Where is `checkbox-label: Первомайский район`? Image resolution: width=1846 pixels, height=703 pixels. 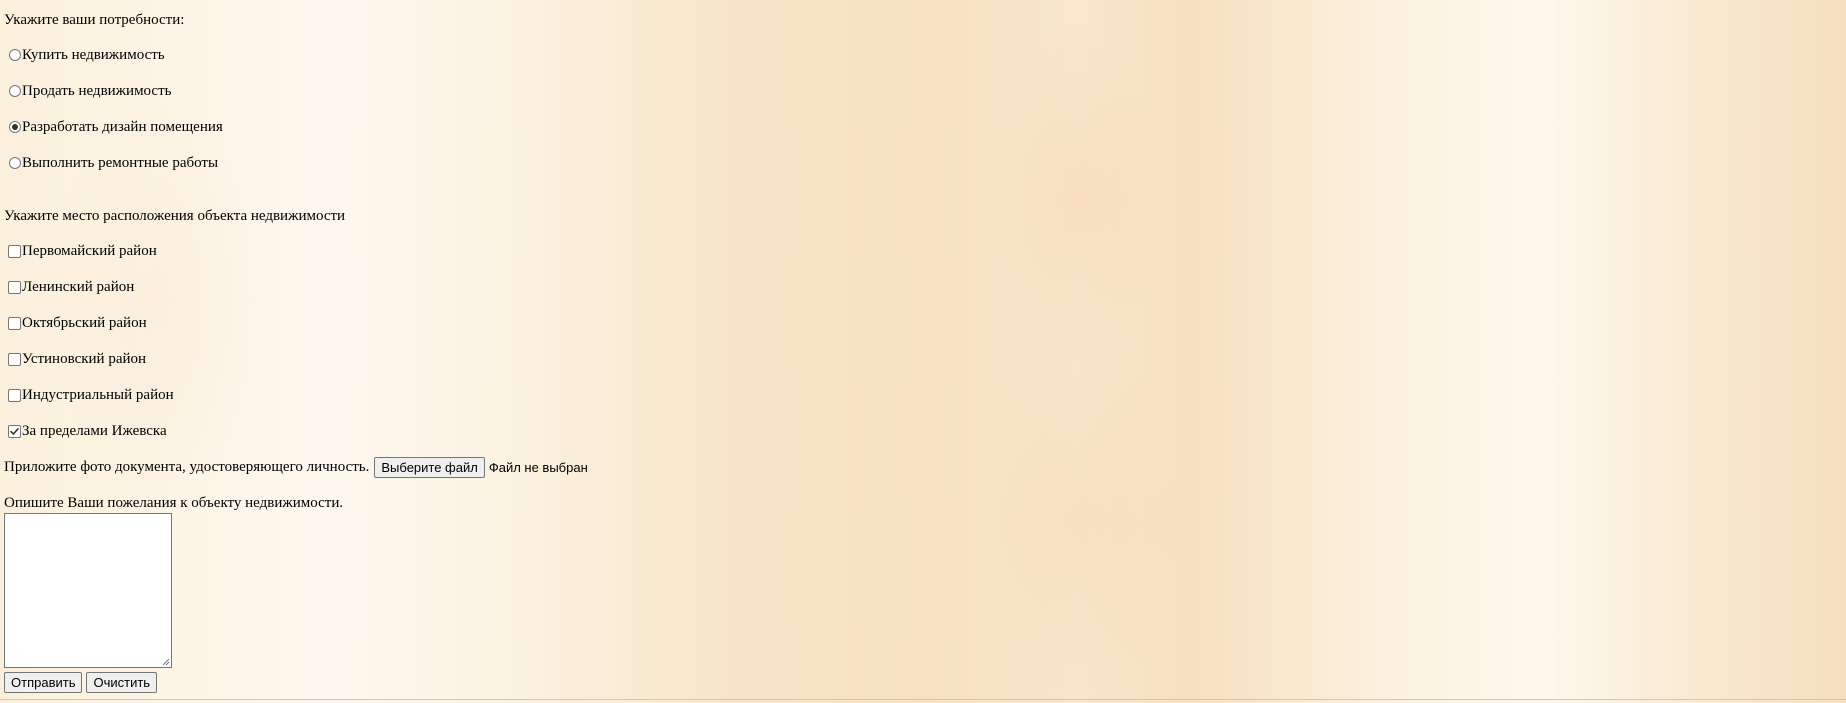 checkbox-label: Первомайский район is located at coordinates (89, 250).